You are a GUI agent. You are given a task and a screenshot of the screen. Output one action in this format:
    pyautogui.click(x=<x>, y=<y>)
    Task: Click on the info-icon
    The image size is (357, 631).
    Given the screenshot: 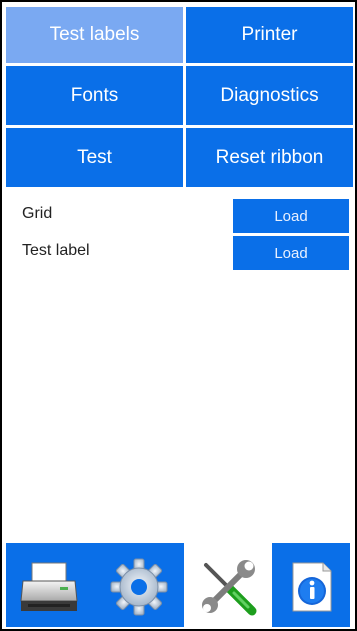 What is the action you would take?
    pyautogui.click(x=312, y=587)
    